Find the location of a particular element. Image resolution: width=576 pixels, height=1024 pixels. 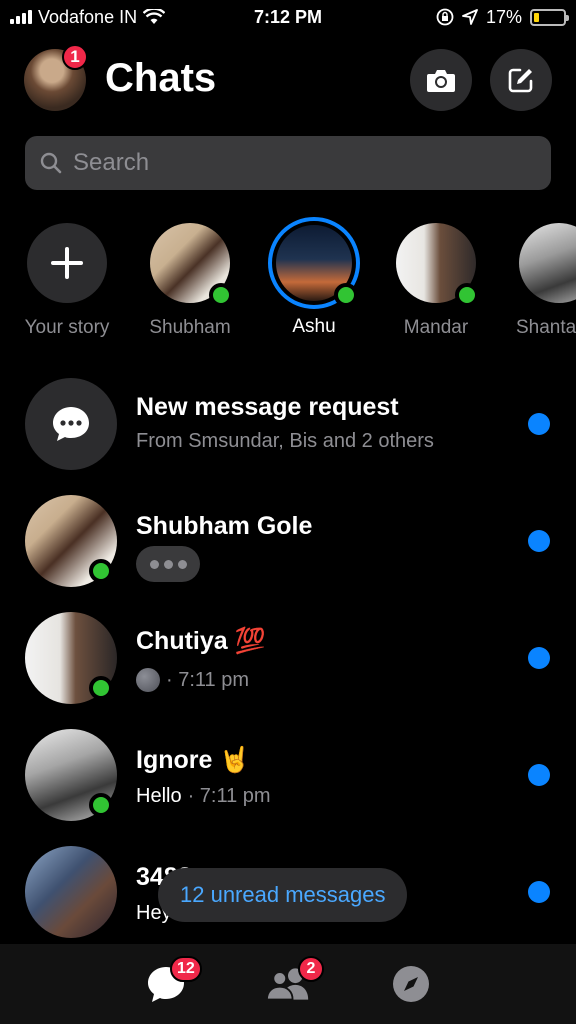

chat-row-shubham-gole: Shubham Gole is located at coordinates (288, 540).